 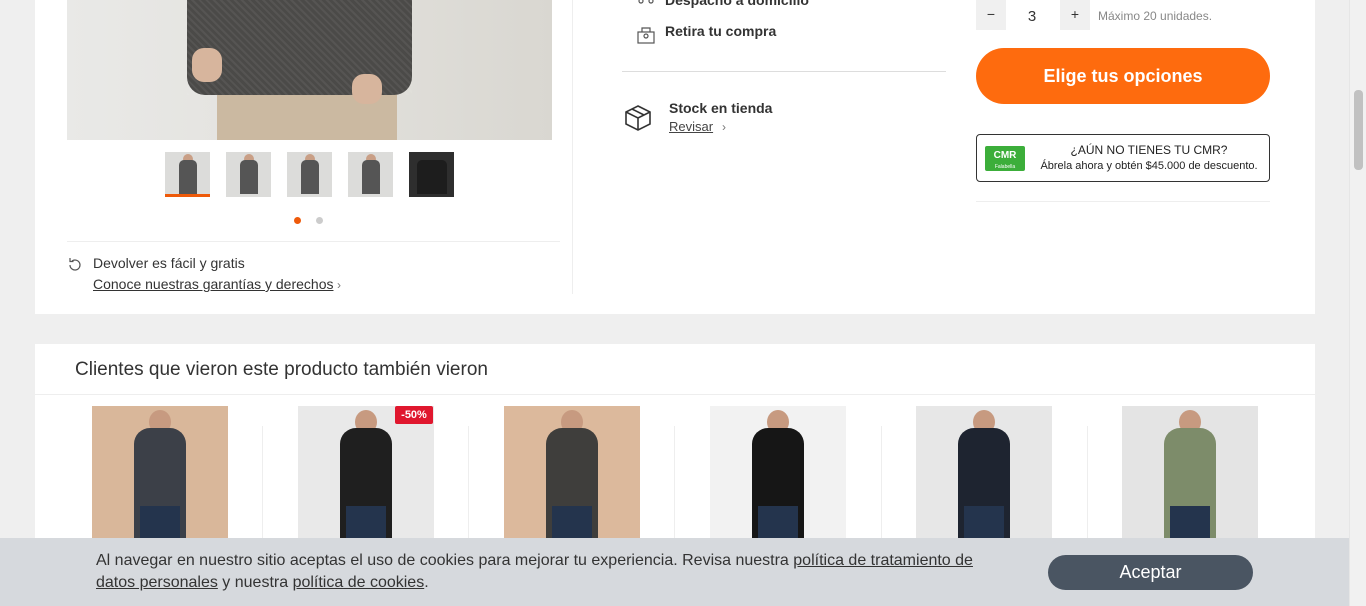 What do you see at coordinates (1358, 130) in the screenshot?
I see `scrollbar-thumb` at bounding box center [1358, 130].